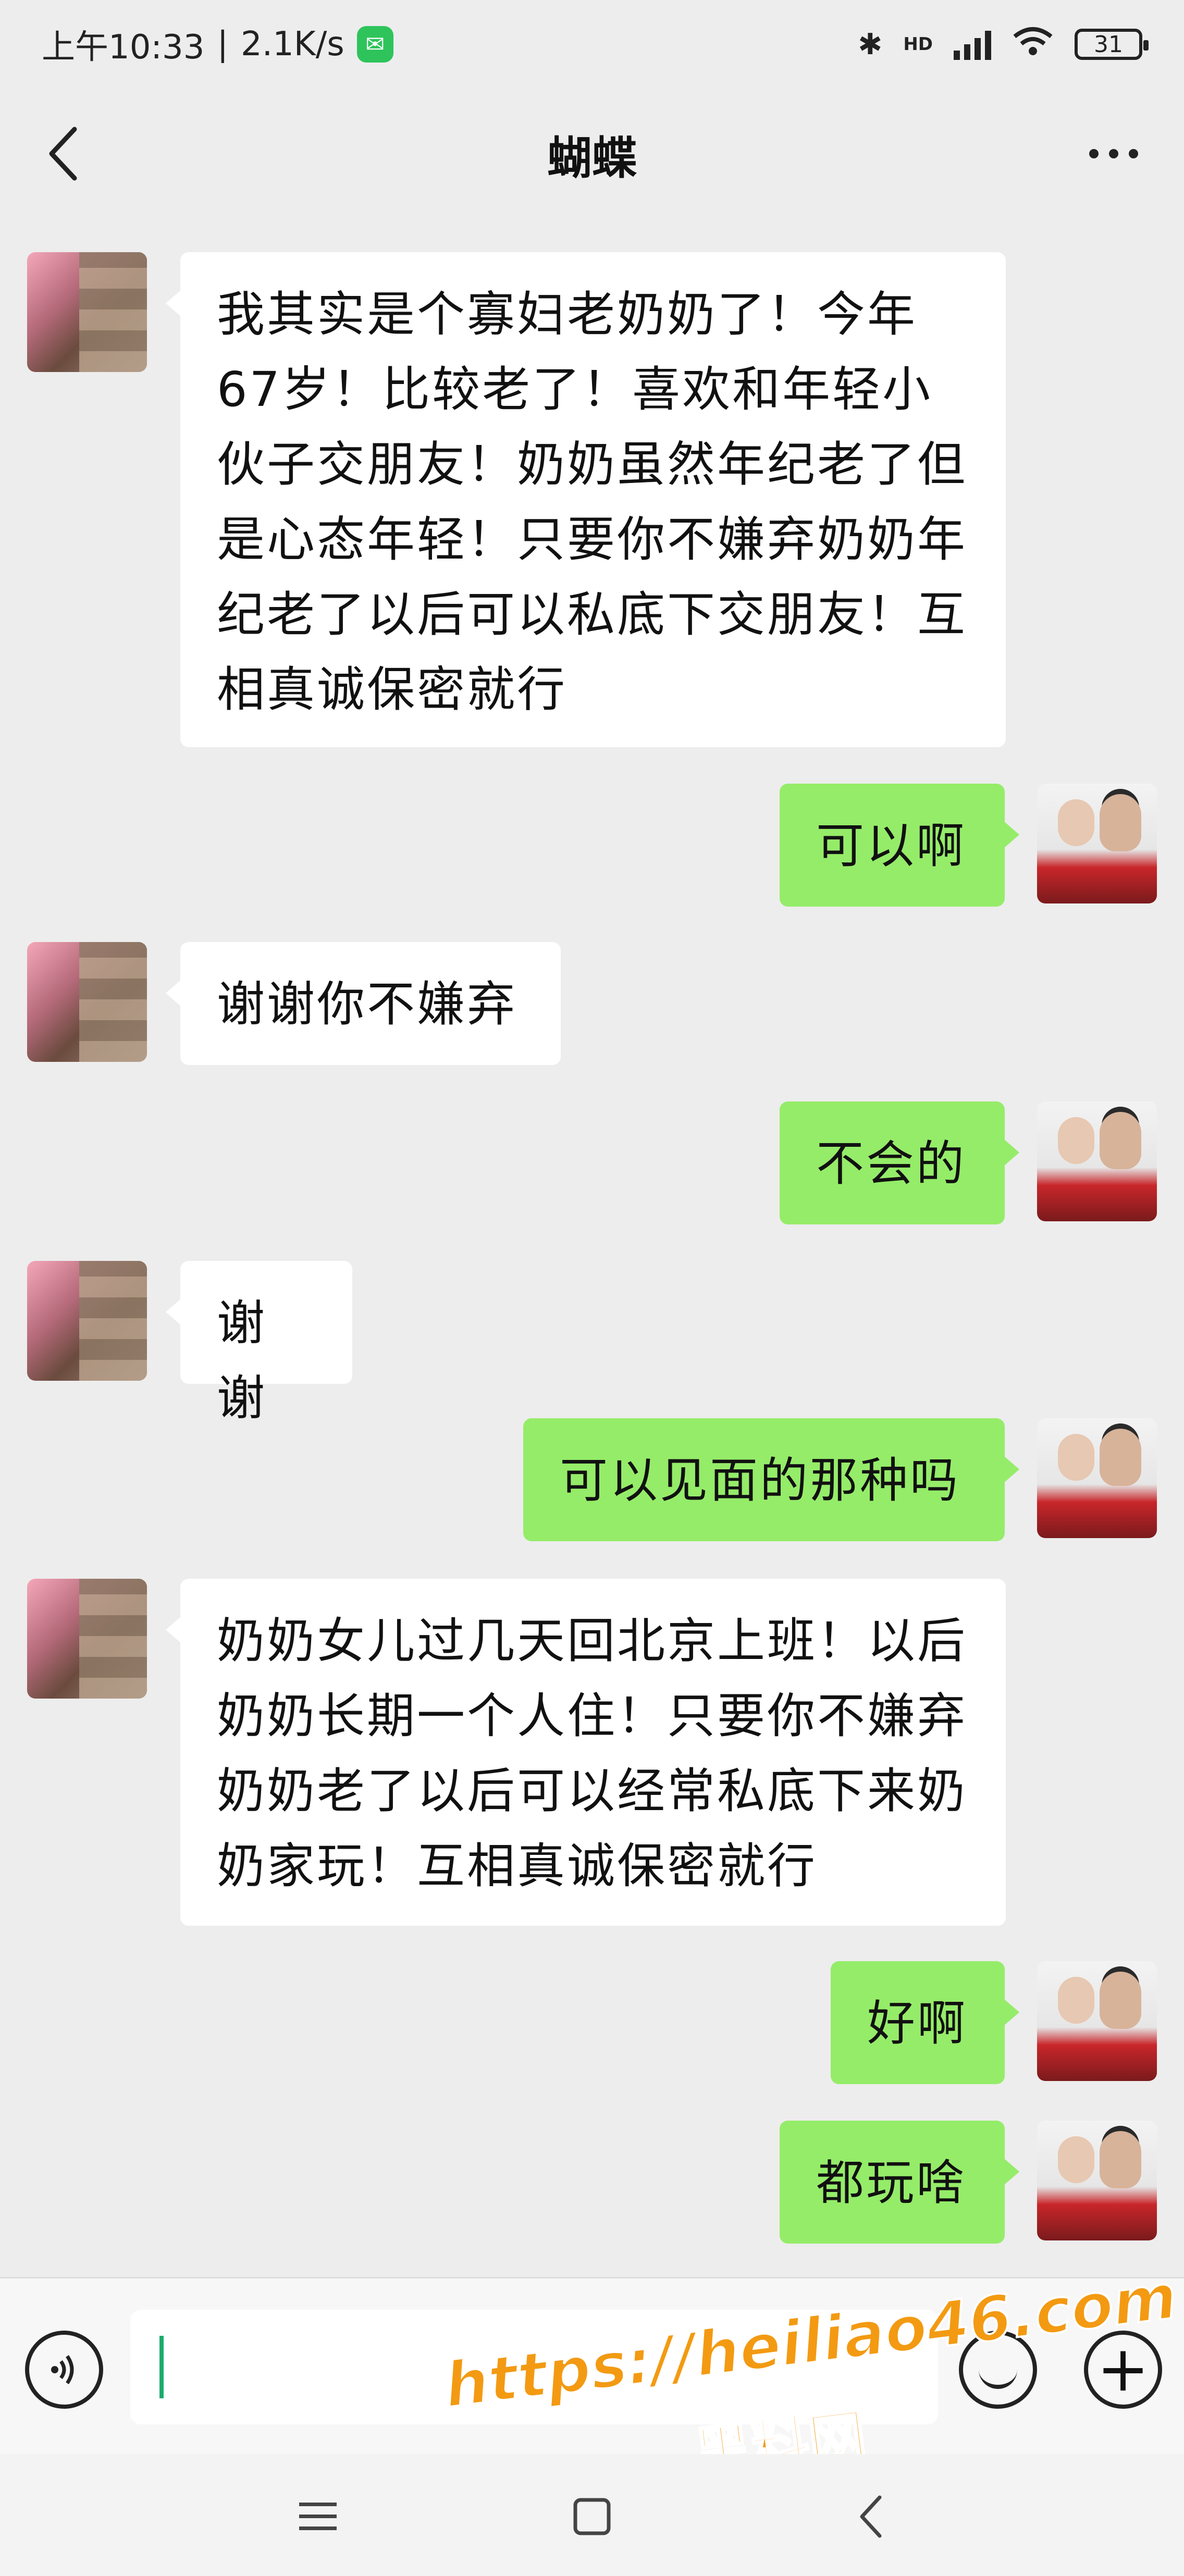 The width and height of the screenshot is (1184, 2576). I want to click on outgoing-message: 都玩啥, so click(899, 2182).